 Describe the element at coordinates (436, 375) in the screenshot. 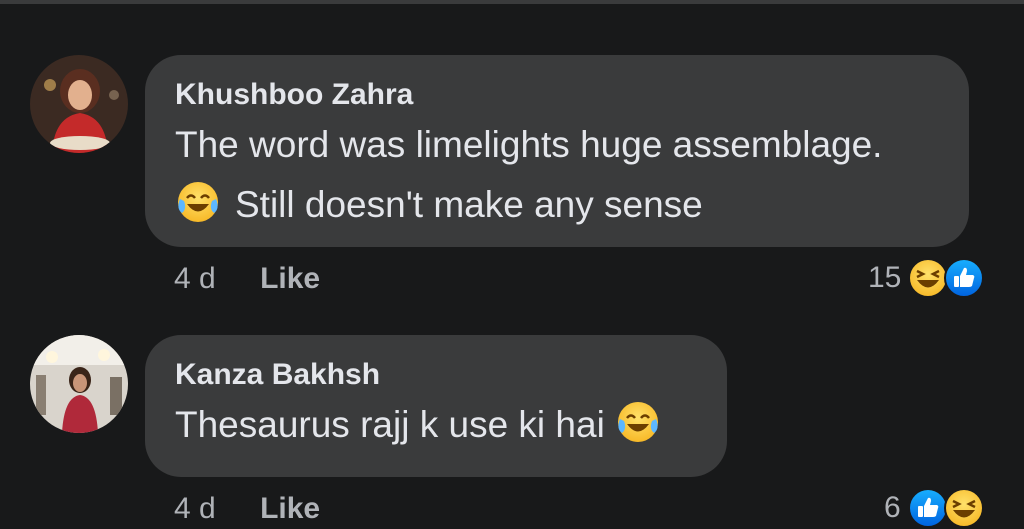

I see `comment-author: Kanza Bakhsh` at that location.